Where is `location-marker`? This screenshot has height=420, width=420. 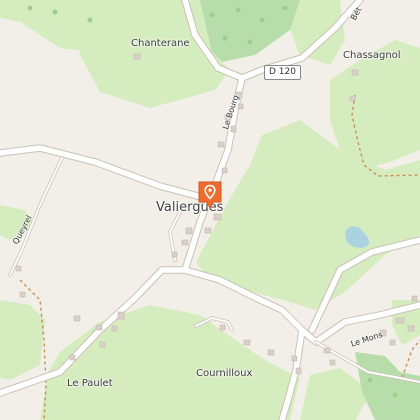
location-marker is located at coordinates (210, 195).